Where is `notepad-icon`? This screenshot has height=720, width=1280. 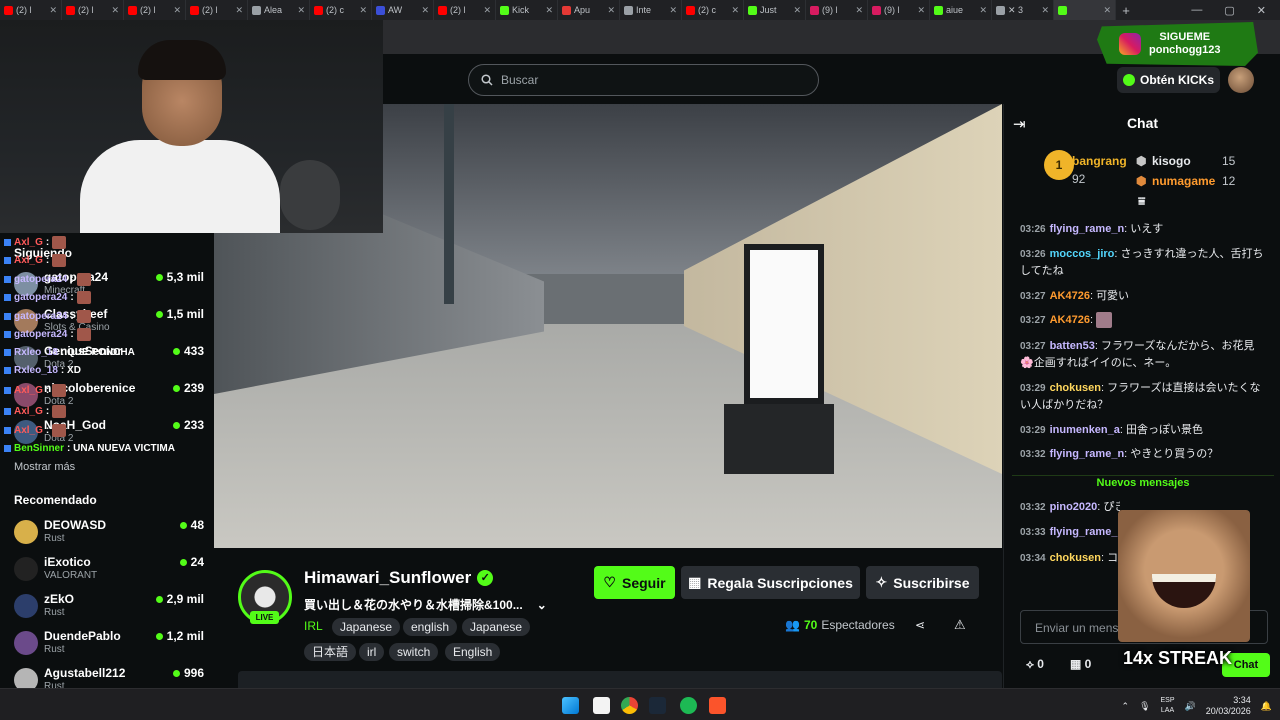
notepad-icon is located at coordinates (601, 705).